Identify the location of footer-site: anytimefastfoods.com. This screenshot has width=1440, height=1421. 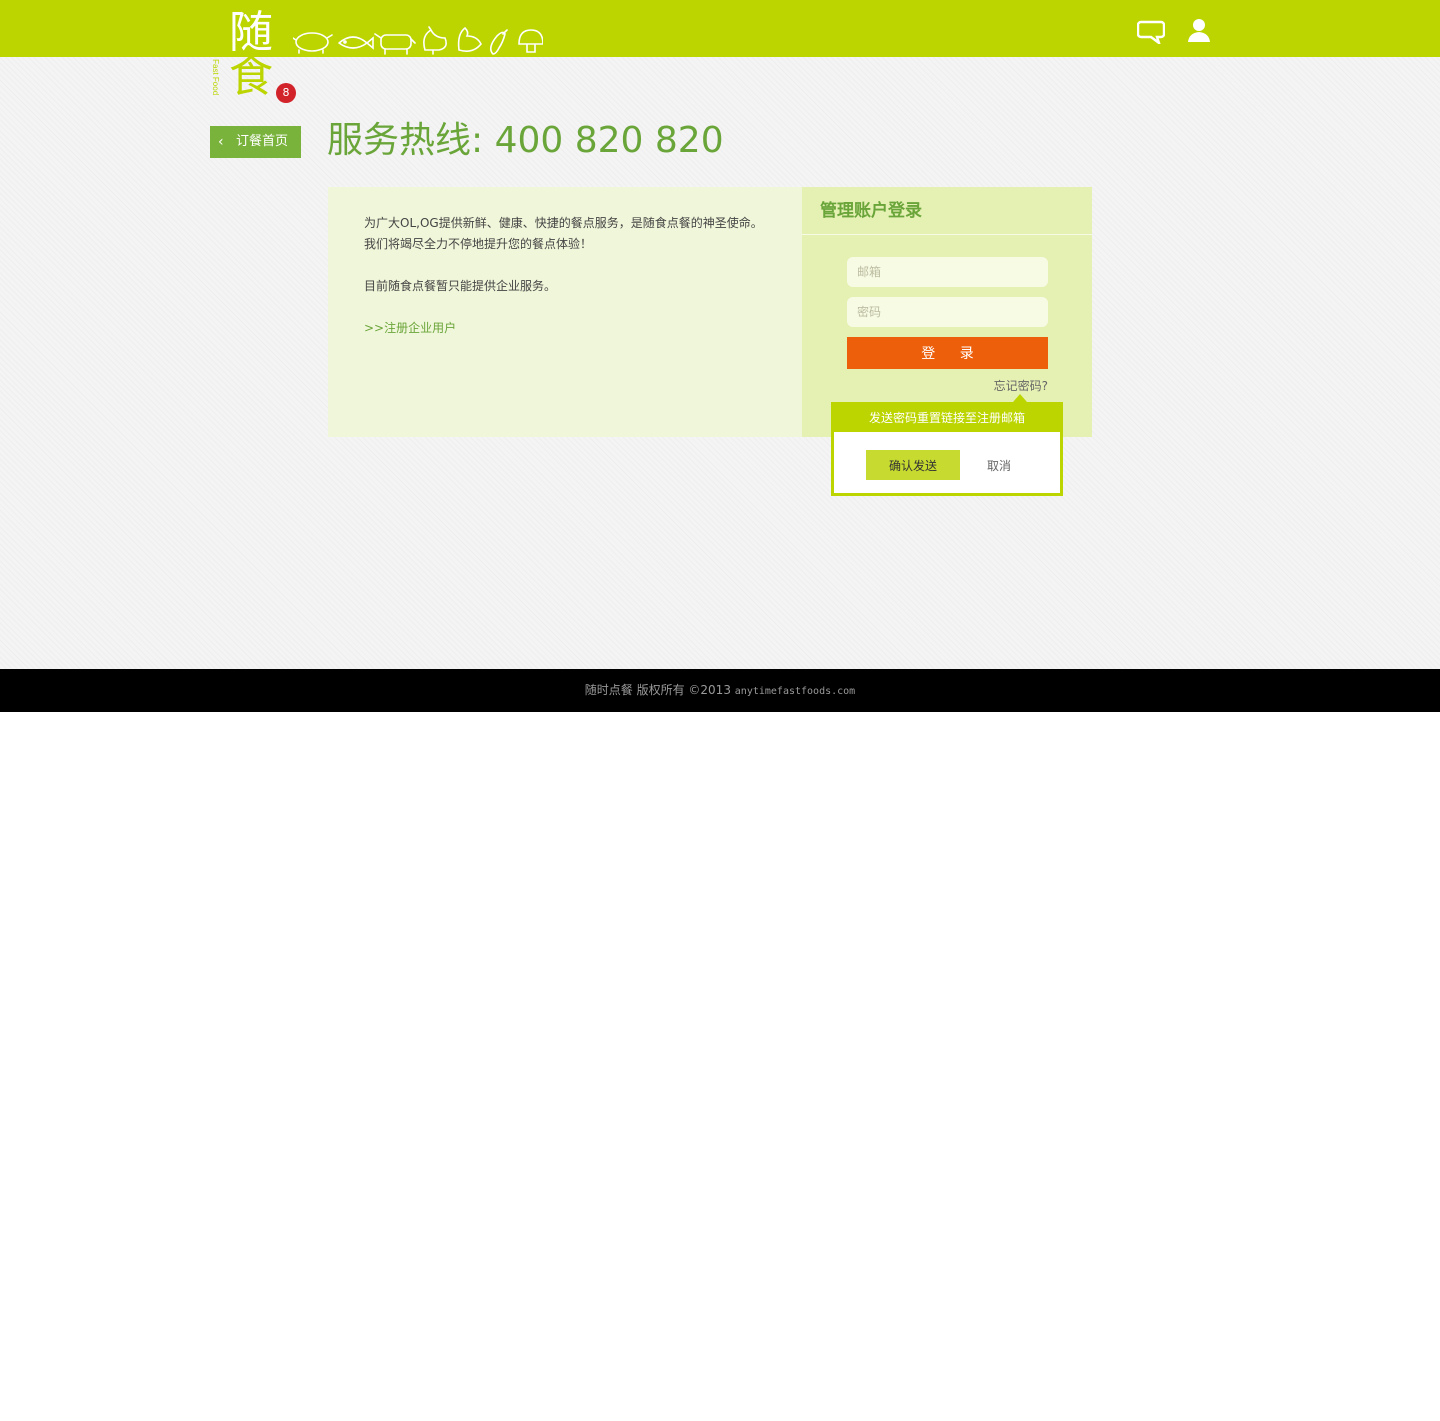
(795, 691).